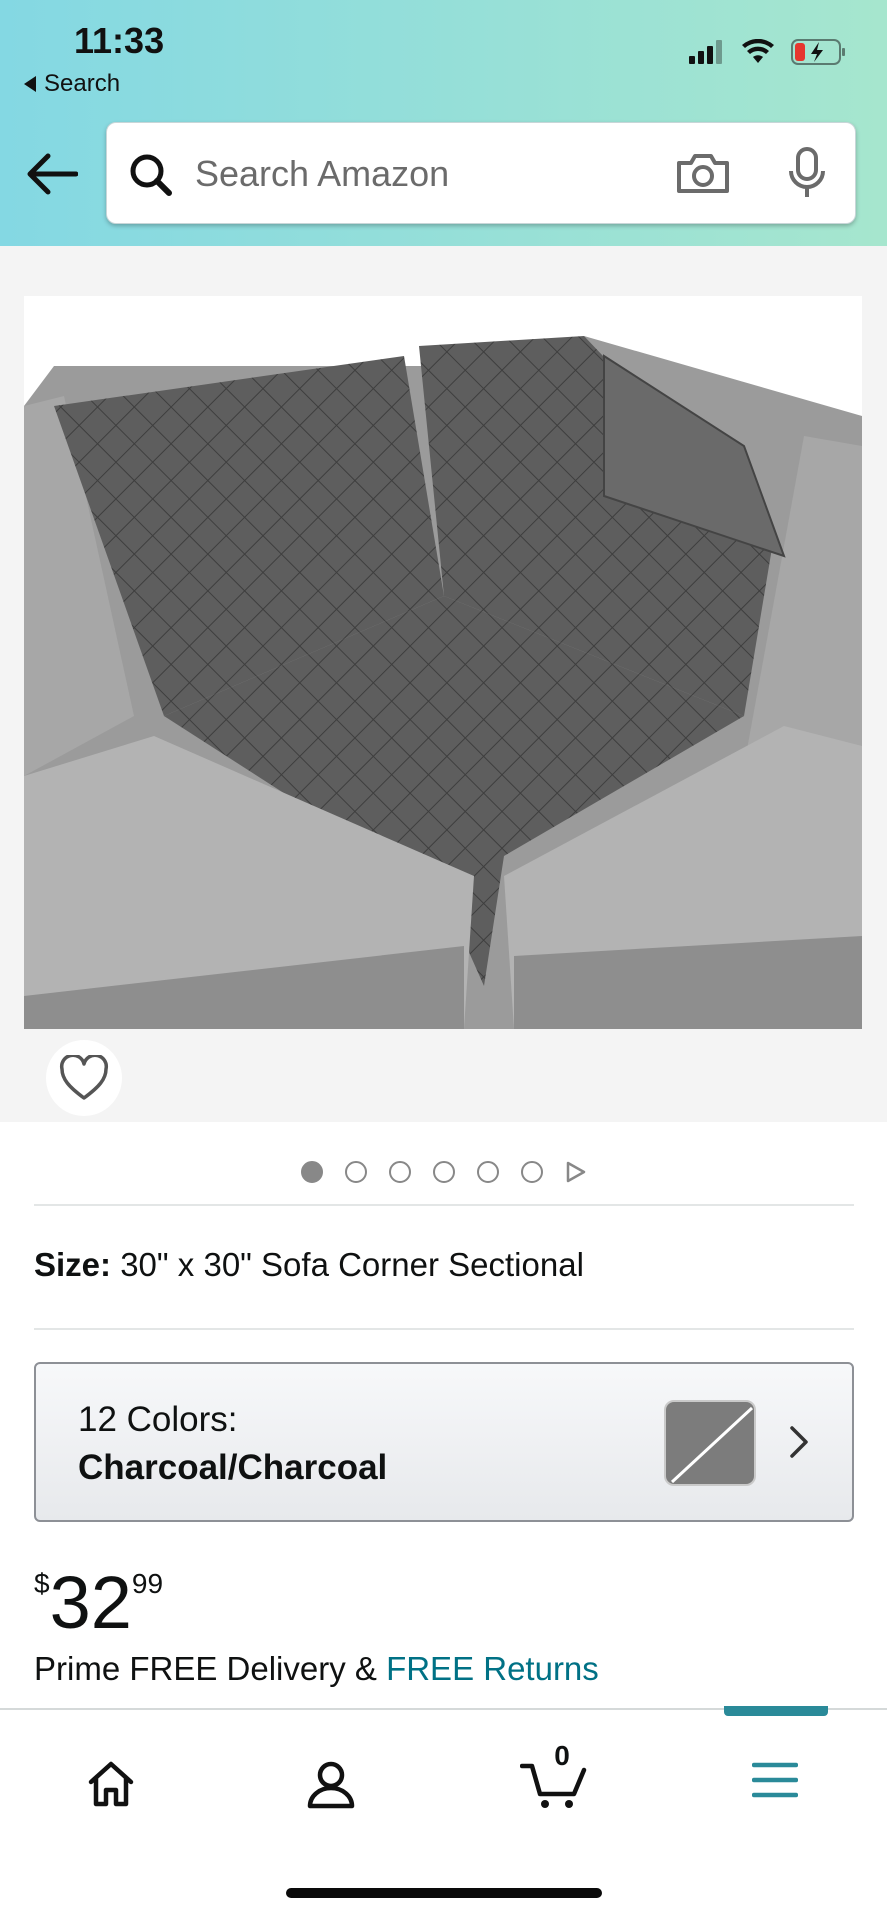 This screenshot has width=887, height=1920. Describe the element at coordinates (82, 83) in the screenshot. I see `status-back-label: Search` at that location.